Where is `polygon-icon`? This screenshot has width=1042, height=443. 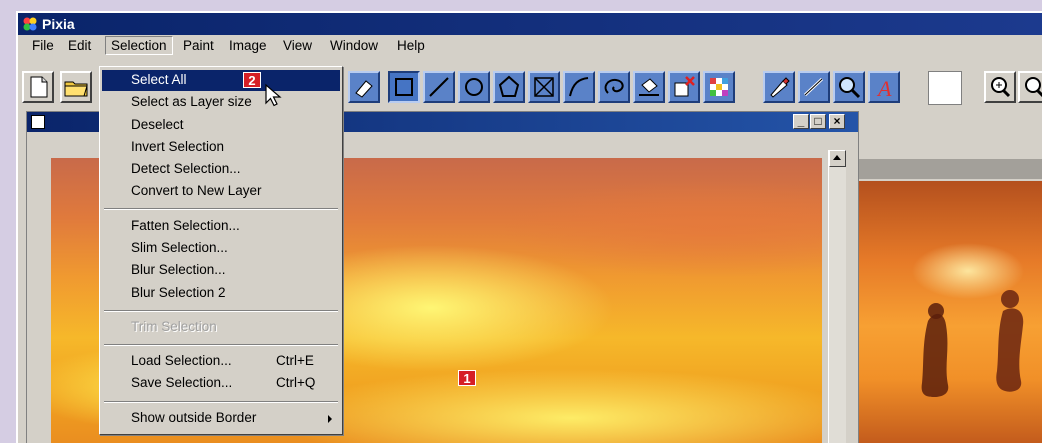 polygon-icon is located at coordinates (509, 87).